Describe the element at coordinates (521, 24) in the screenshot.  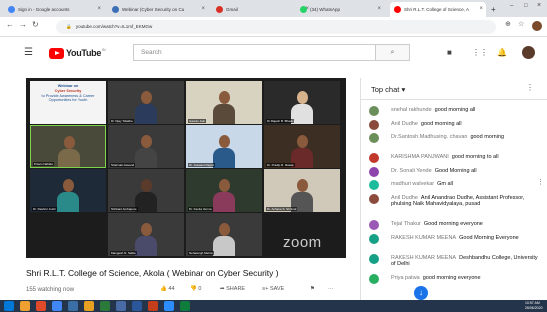
I see `star-icon: ☆` at that location.